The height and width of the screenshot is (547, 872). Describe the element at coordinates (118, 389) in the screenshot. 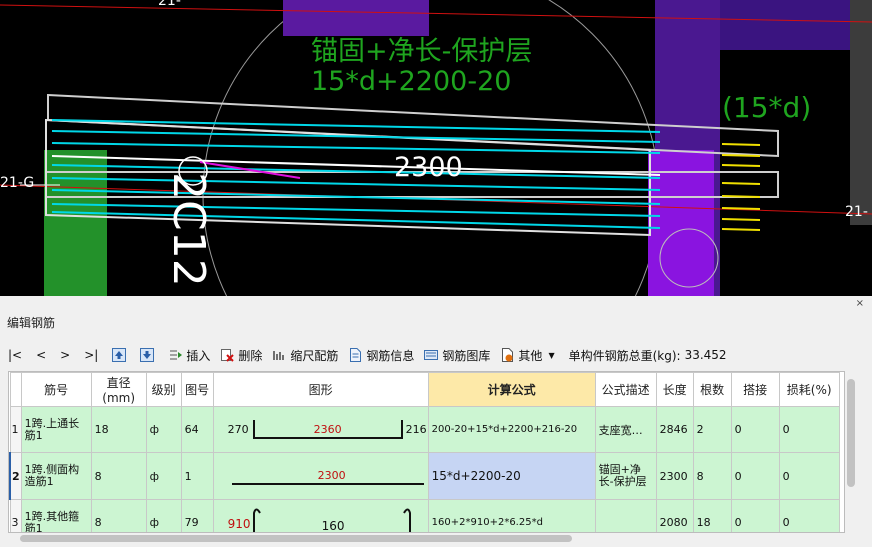

I see `column-header: 直径(mm)` at that location.